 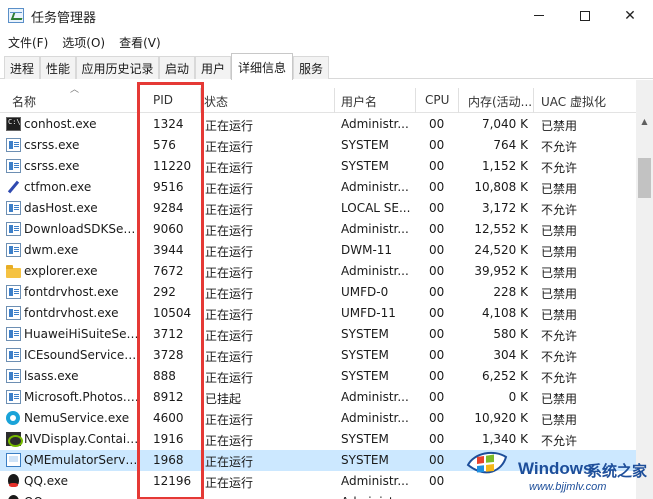 What do you see at coordinates (164, 292) in the screenshot?
I see `process-pid: 292` at bounding box center [164, 292].